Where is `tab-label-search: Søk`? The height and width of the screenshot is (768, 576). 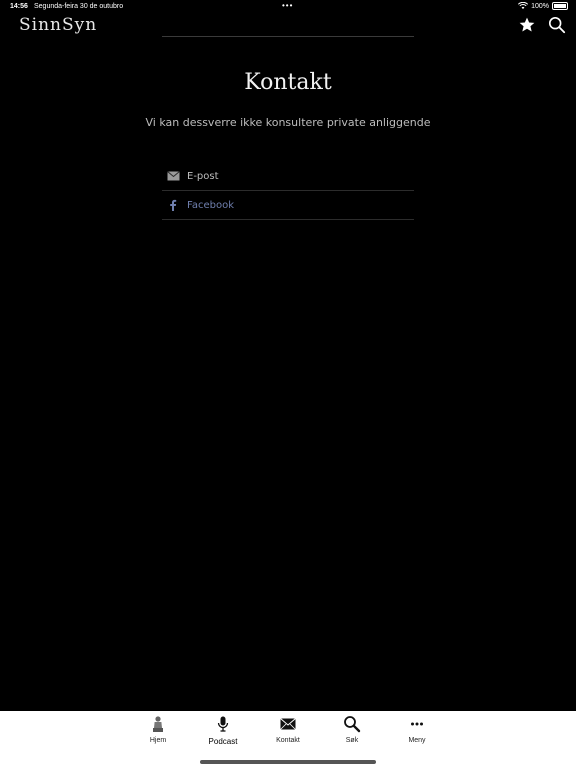
tab-label-search: Søk is located at coordinates (352, 740).